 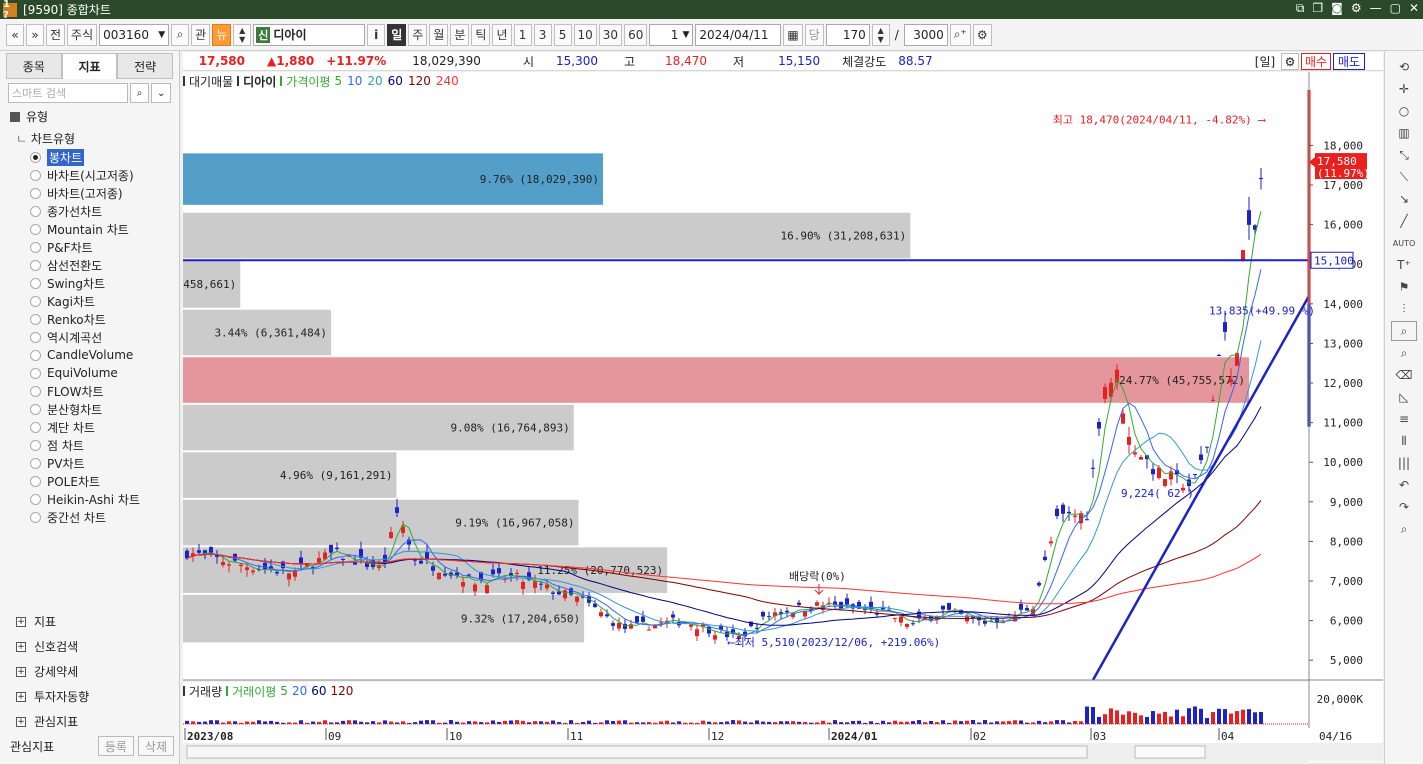 What do you see at coordinates (15, 34) in the screenshot?
I see `prev-button: «` at bounding box center [15, 34].